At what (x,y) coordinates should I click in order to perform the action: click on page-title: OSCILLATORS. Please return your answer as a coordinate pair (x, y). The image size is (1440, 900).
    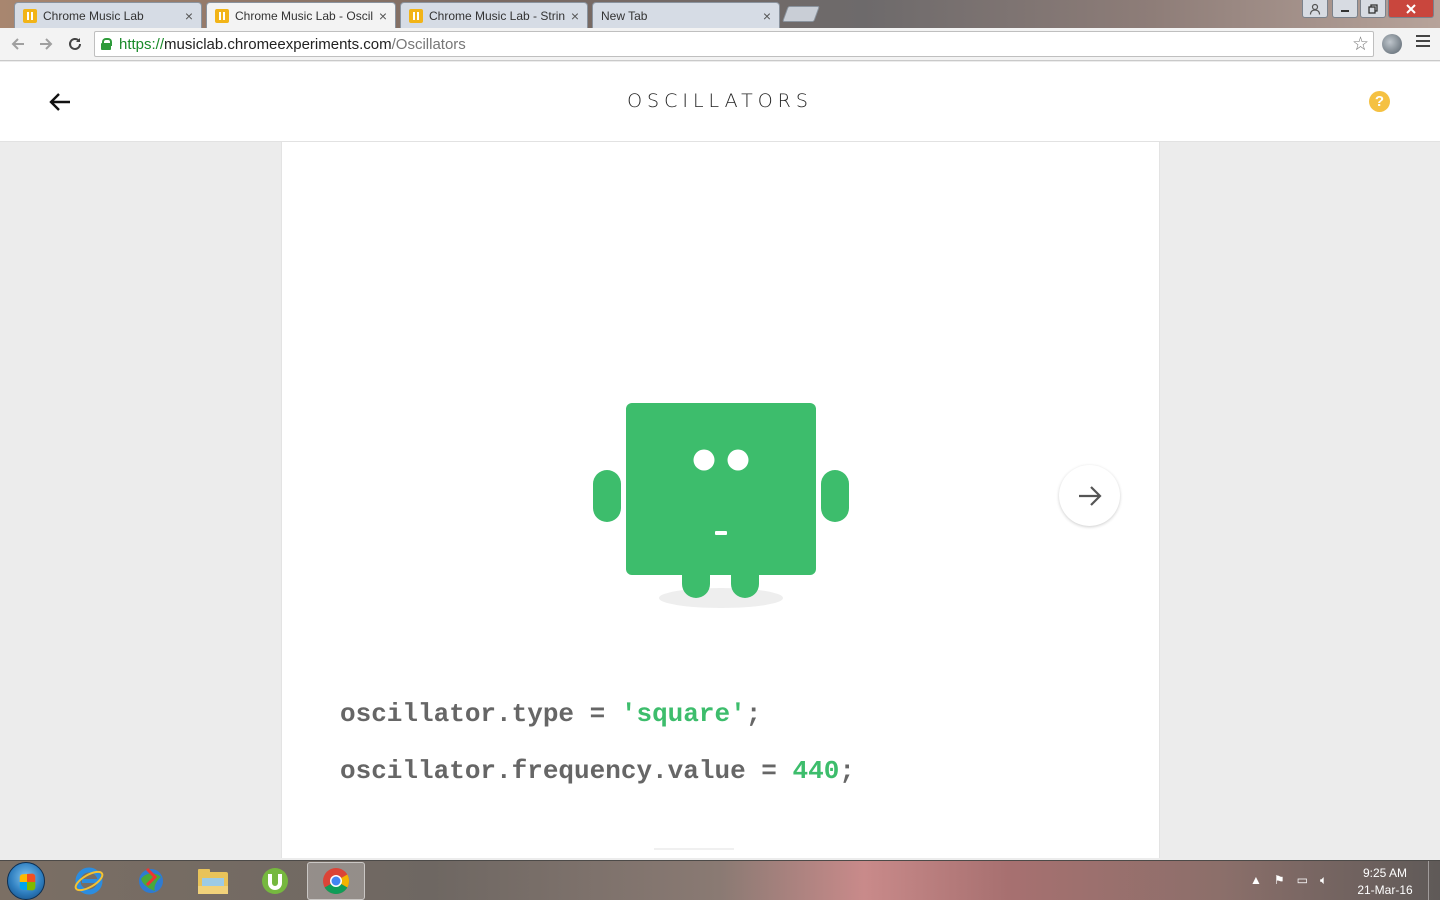
    Looking at the image, I should click on (720, 101).